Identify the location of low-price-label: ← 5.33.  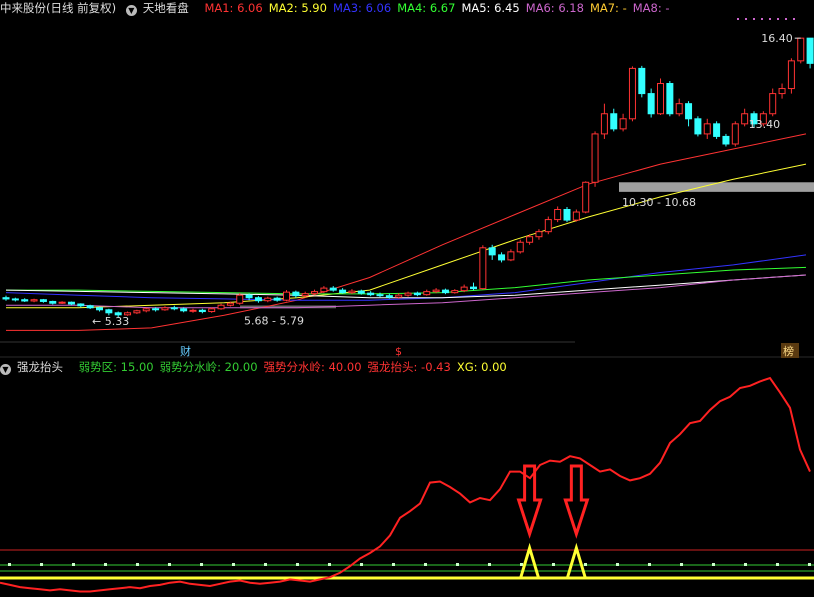
(110, 321).